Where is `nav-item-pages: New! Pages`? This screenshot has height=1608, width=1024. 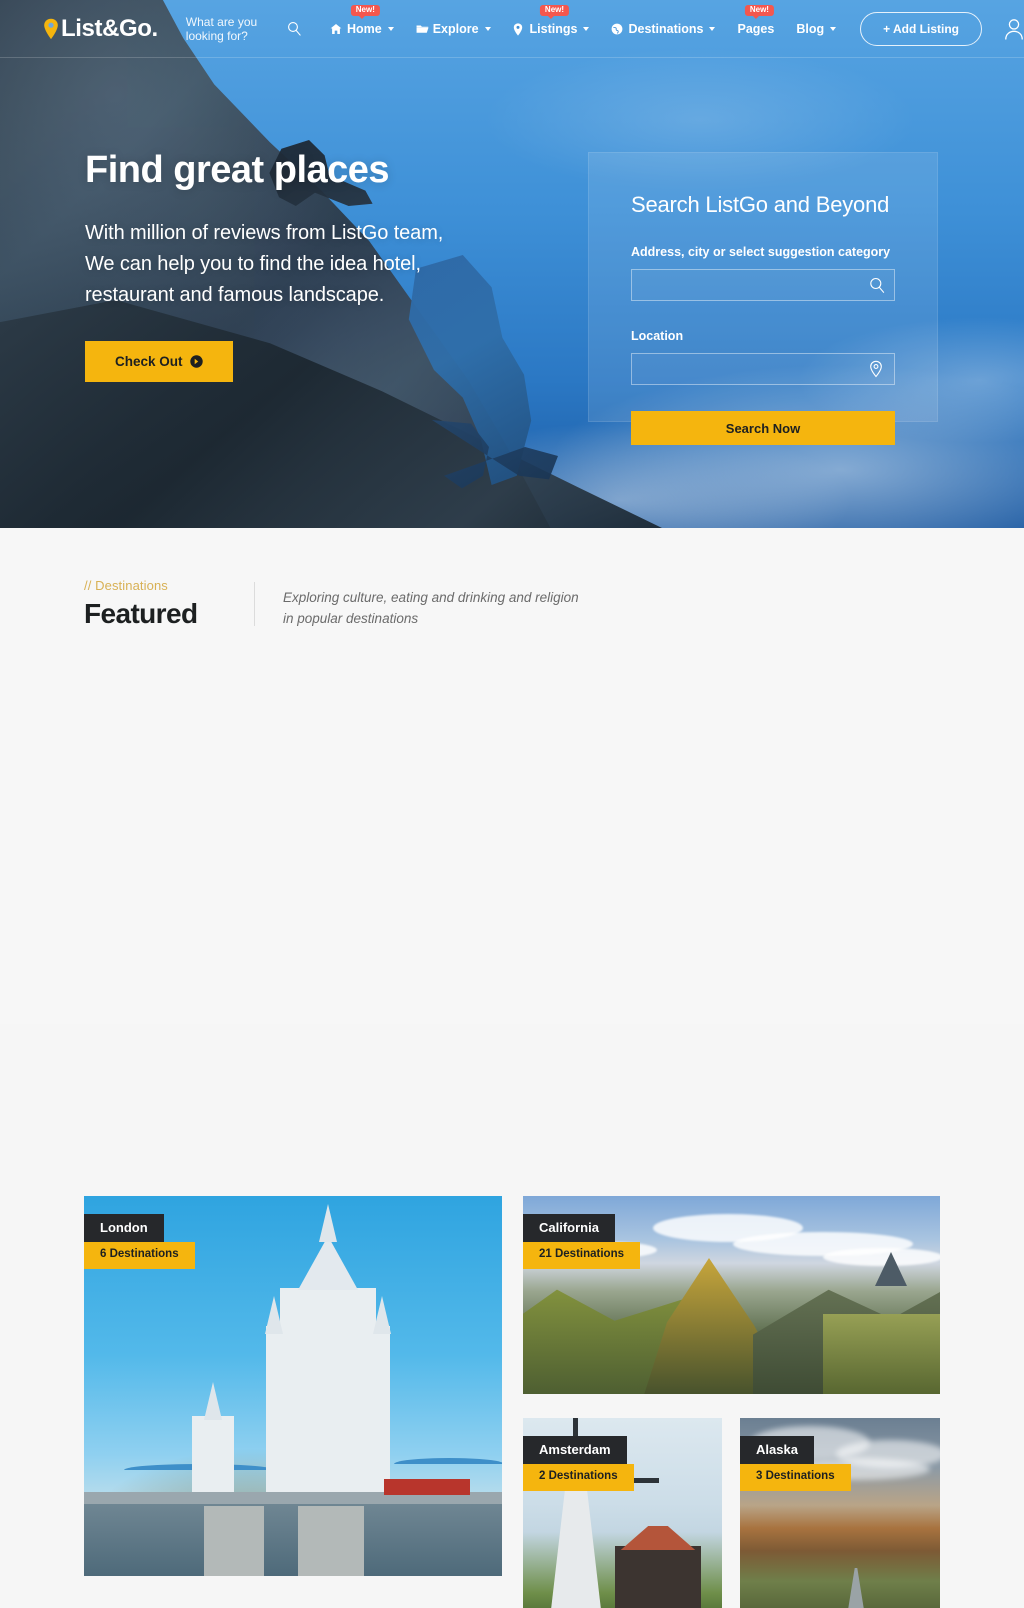
nav-item-pages: New! Pages is located at coordinates (756, 20).